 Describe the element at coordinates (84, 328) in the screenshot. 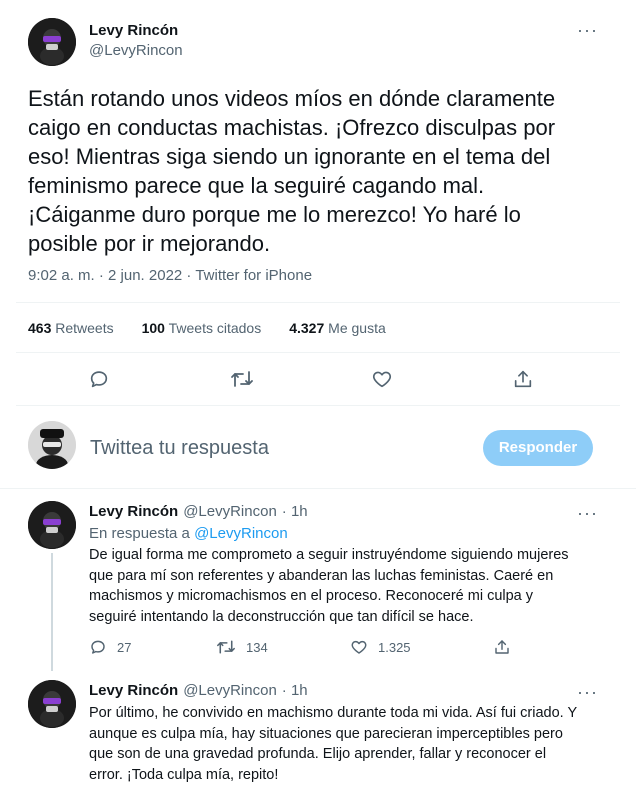

I see `retweets-label: Retweets` at that location.